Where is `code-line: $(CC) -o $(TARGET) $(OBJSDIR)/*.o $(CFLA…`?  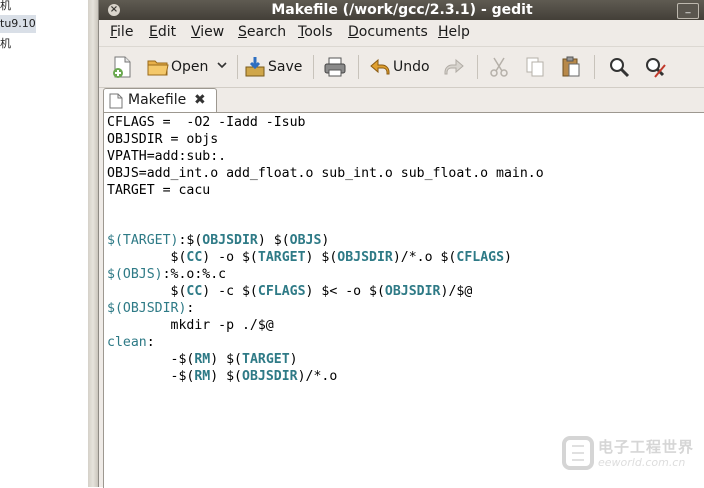
code-line: $(CC) -o $(TARGET) $(OBJSDIR)/*.o $(CFLA… is located at coordinates (309, 258).